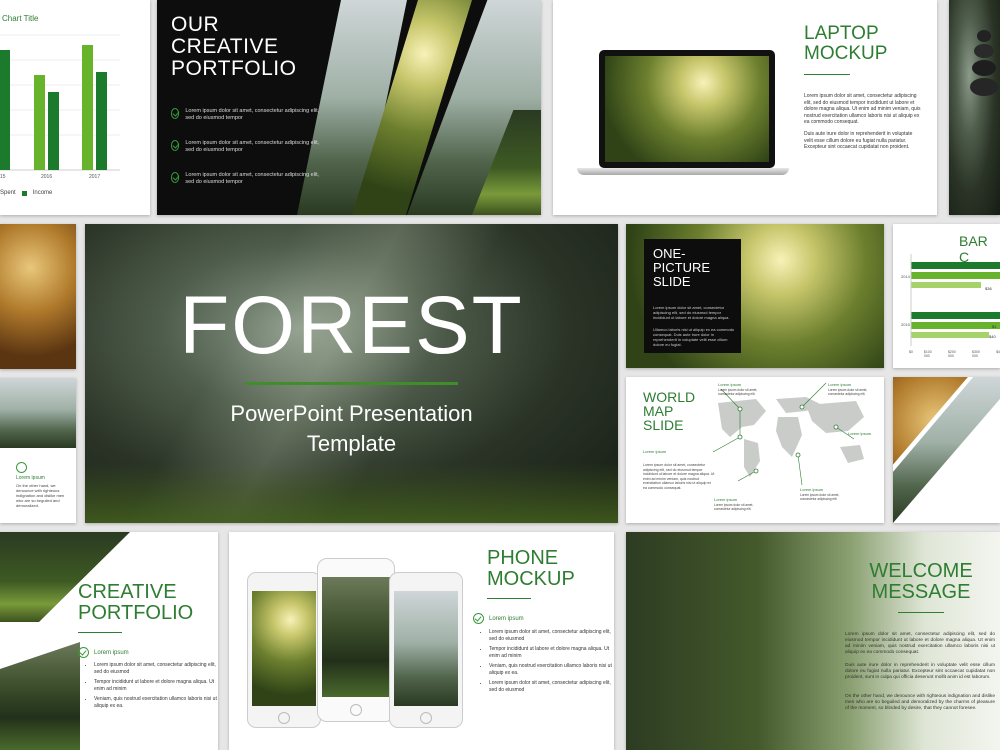 The image size is (1000, 750). Describe the element at coordinates (955, 325) in the screenshot. I see `bar-2015-b` at that location.